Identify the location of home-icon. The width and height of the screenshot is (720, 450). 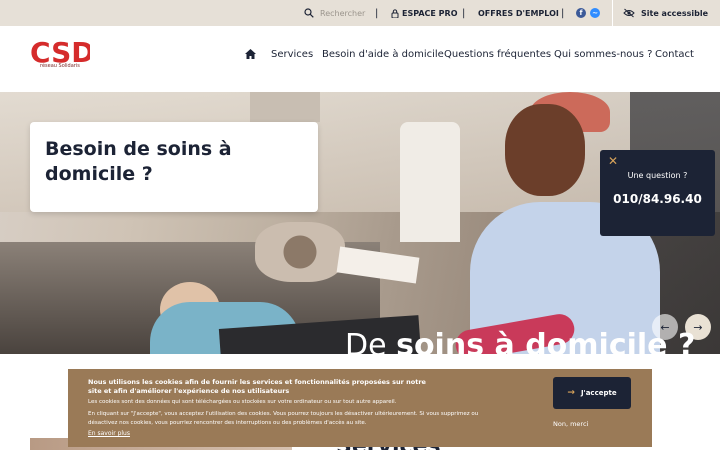
(250, 54).